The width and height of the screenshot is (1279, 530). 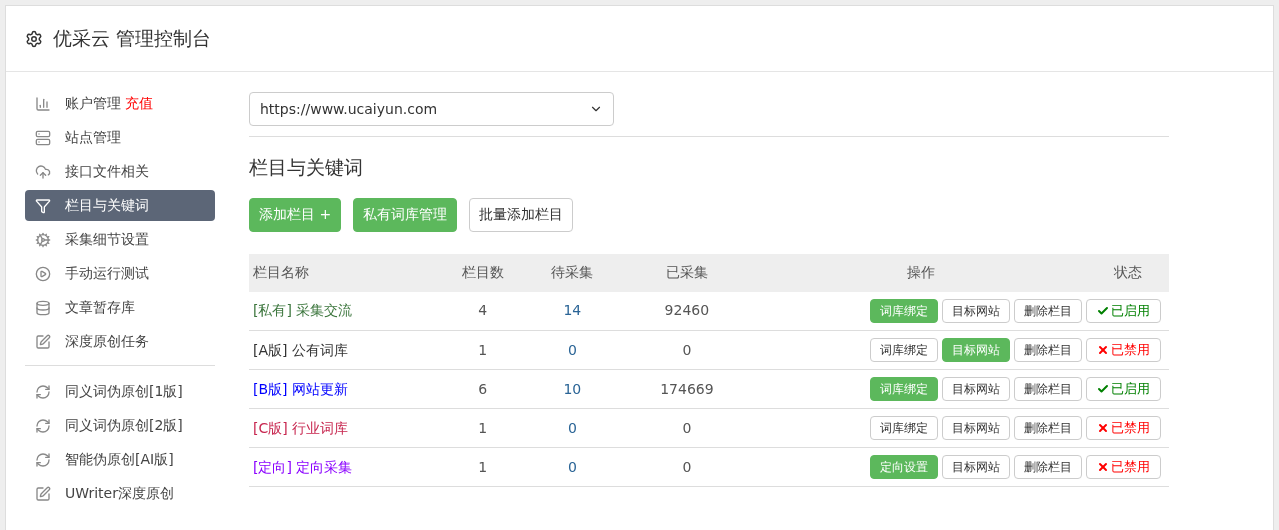 I want to click on sidebar-item: 文章暂存库, so click(x=120, y=307).